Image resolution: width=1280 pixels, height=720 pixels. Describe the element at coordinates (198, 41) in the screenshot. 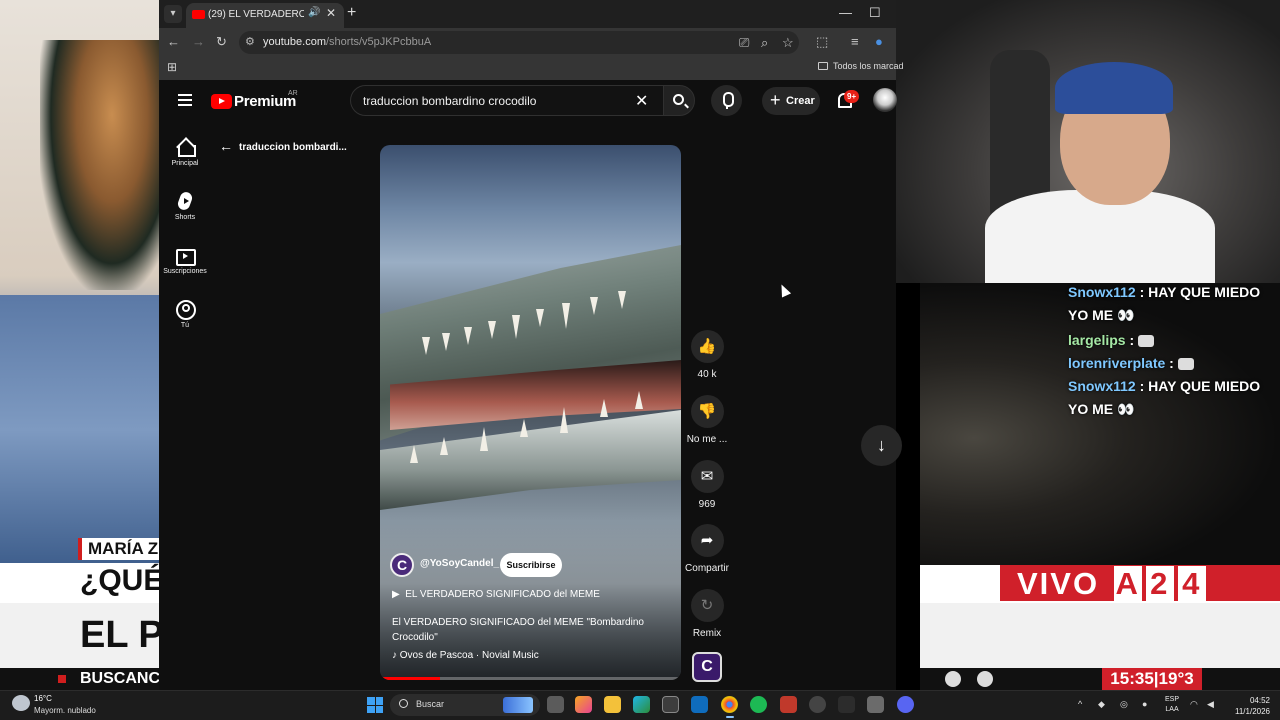

I see `forward-icon: →` at that location.